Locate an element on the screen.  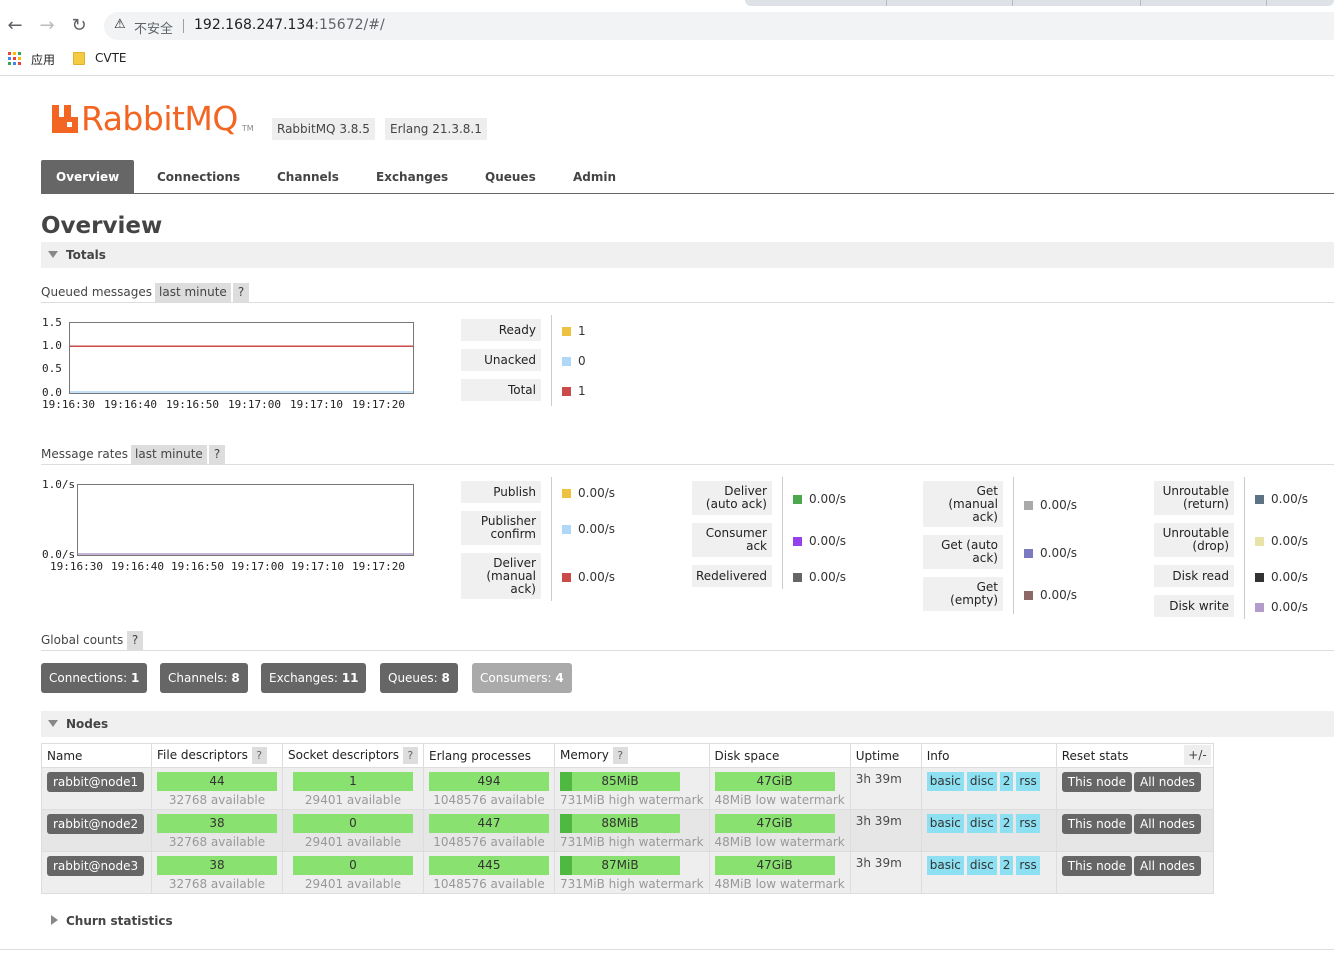
publish-swatch is located at coordinates (566, 493).